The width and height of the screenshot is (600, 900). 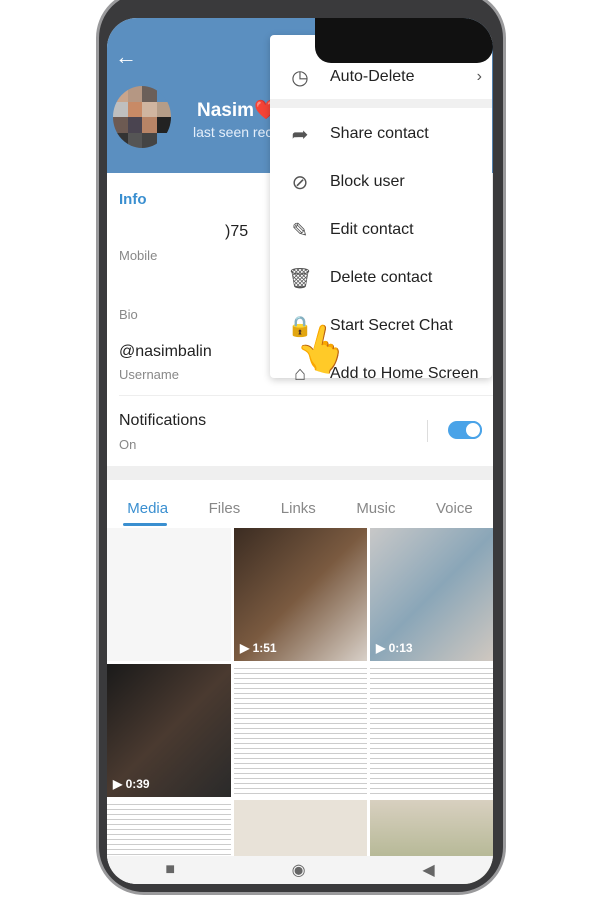 I want to click on menu-item-share-contact: ➦ Share contact, so click(x=381, y=134).